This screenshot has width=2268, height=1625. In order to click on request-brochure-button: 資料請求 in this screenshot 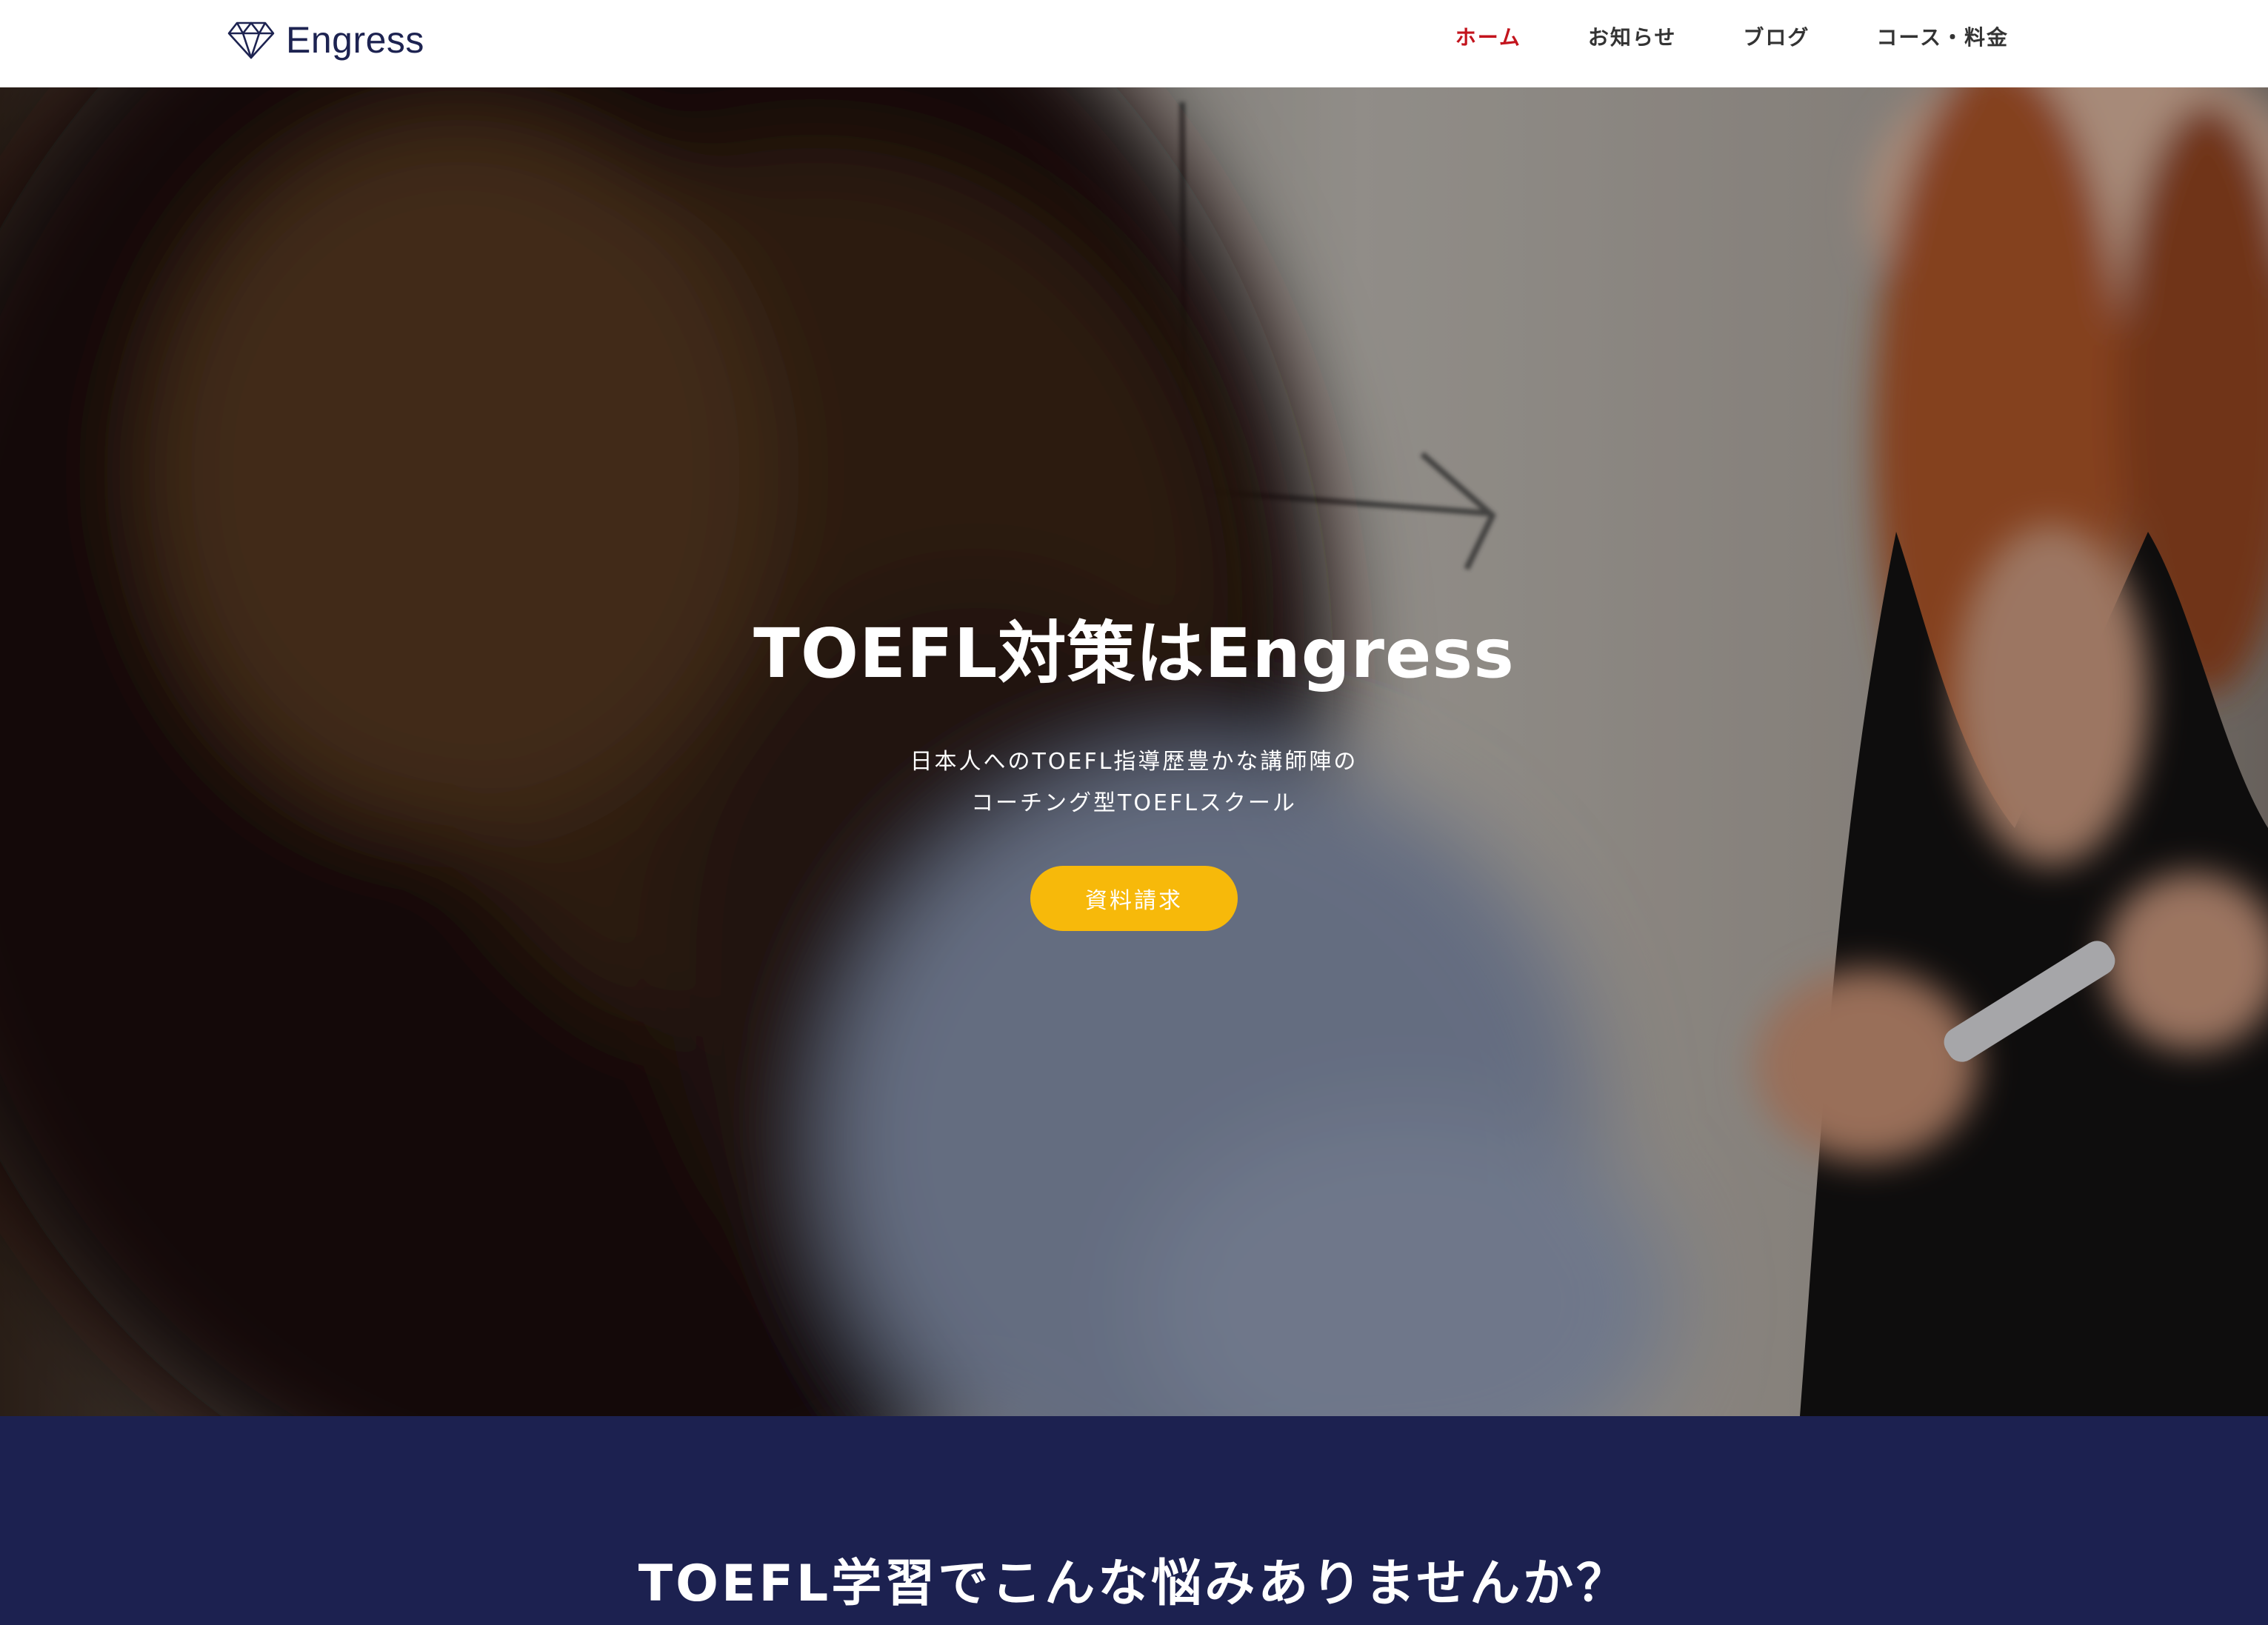, I will do `click(1134, 898)`.